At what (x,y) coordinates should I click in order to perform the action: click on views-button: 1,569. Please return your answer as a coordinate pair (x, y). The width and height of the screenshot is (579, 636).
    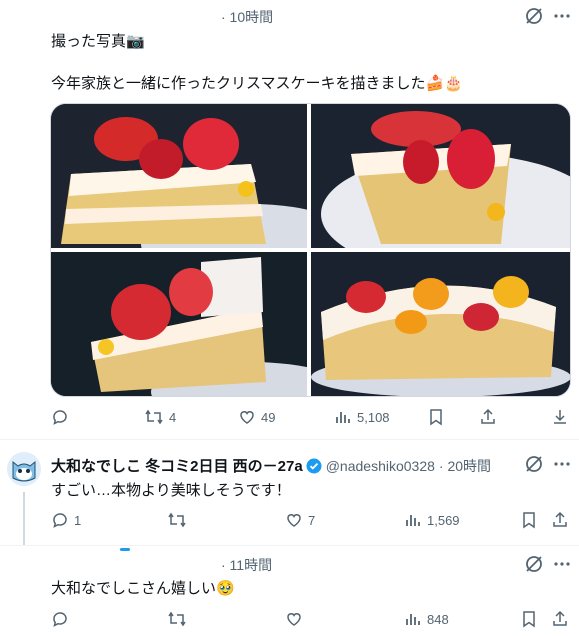
    Looking at the image, I should click on (432, 520).